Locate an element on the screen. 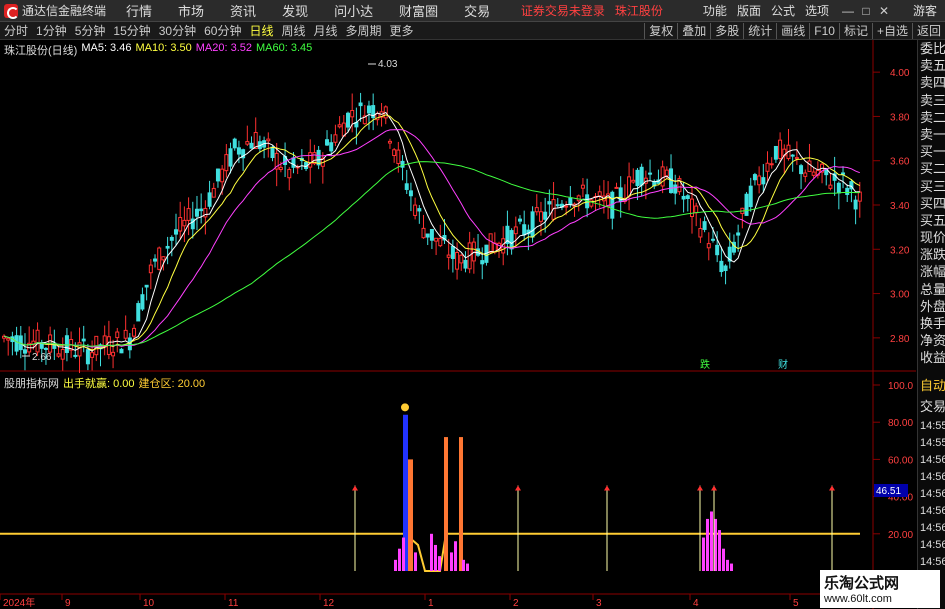 The image size is (945, 609). draw-line-button: 画线 is located at coordinates (792, 30).